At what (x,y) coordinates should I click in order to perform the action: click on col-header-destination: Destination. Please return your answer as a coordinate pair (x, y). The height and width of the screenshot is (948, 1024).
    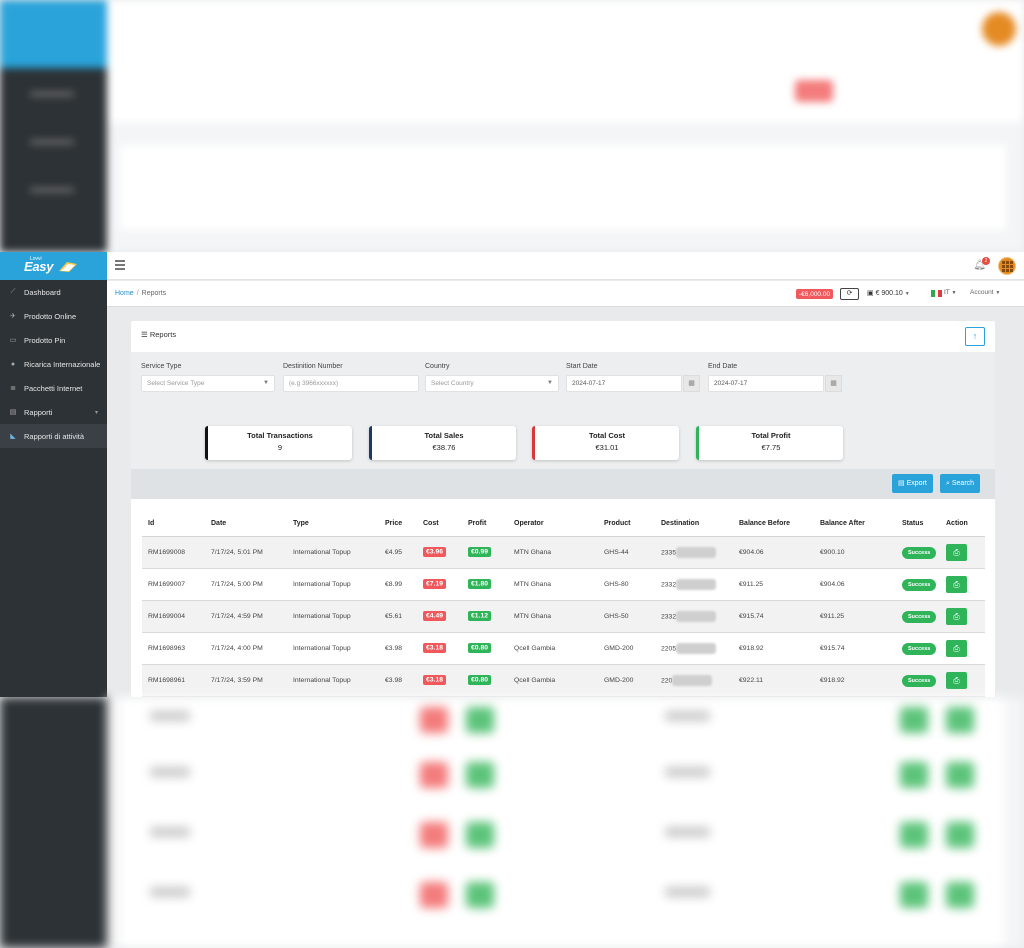
    Looking at the image, I should click on (694, 524).